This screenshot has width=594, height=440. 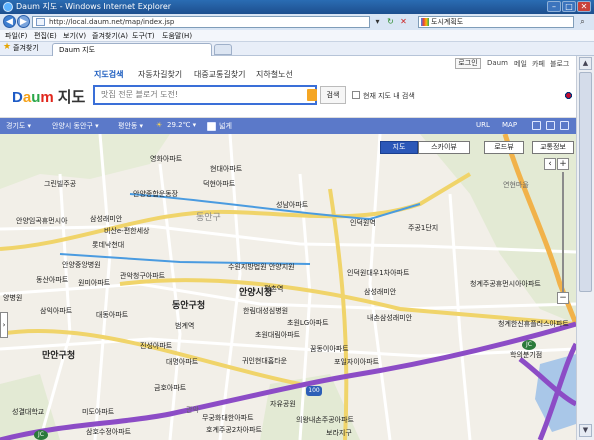 What do you see at coordinates (166, 159) in the screenshot?
I see `place-label: 영화아파트` at bounding box center [166, 159].